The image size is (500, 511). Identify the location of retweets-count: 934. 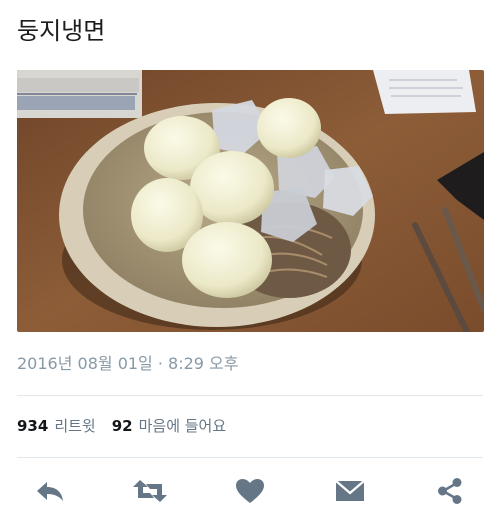
(32, 426).